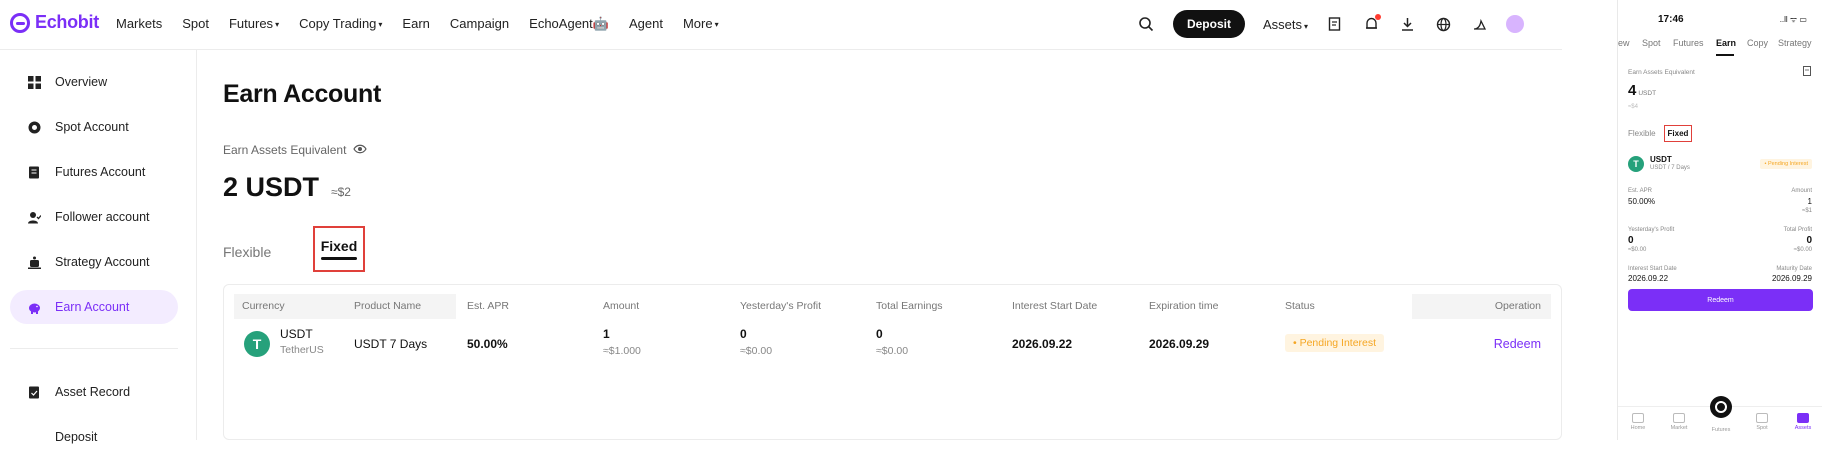  What do you see at coordinates (756, 351) in the screenshot?
I see `yesterday-profit-usd: ≈$0.00` at bounding box center [756, 351].